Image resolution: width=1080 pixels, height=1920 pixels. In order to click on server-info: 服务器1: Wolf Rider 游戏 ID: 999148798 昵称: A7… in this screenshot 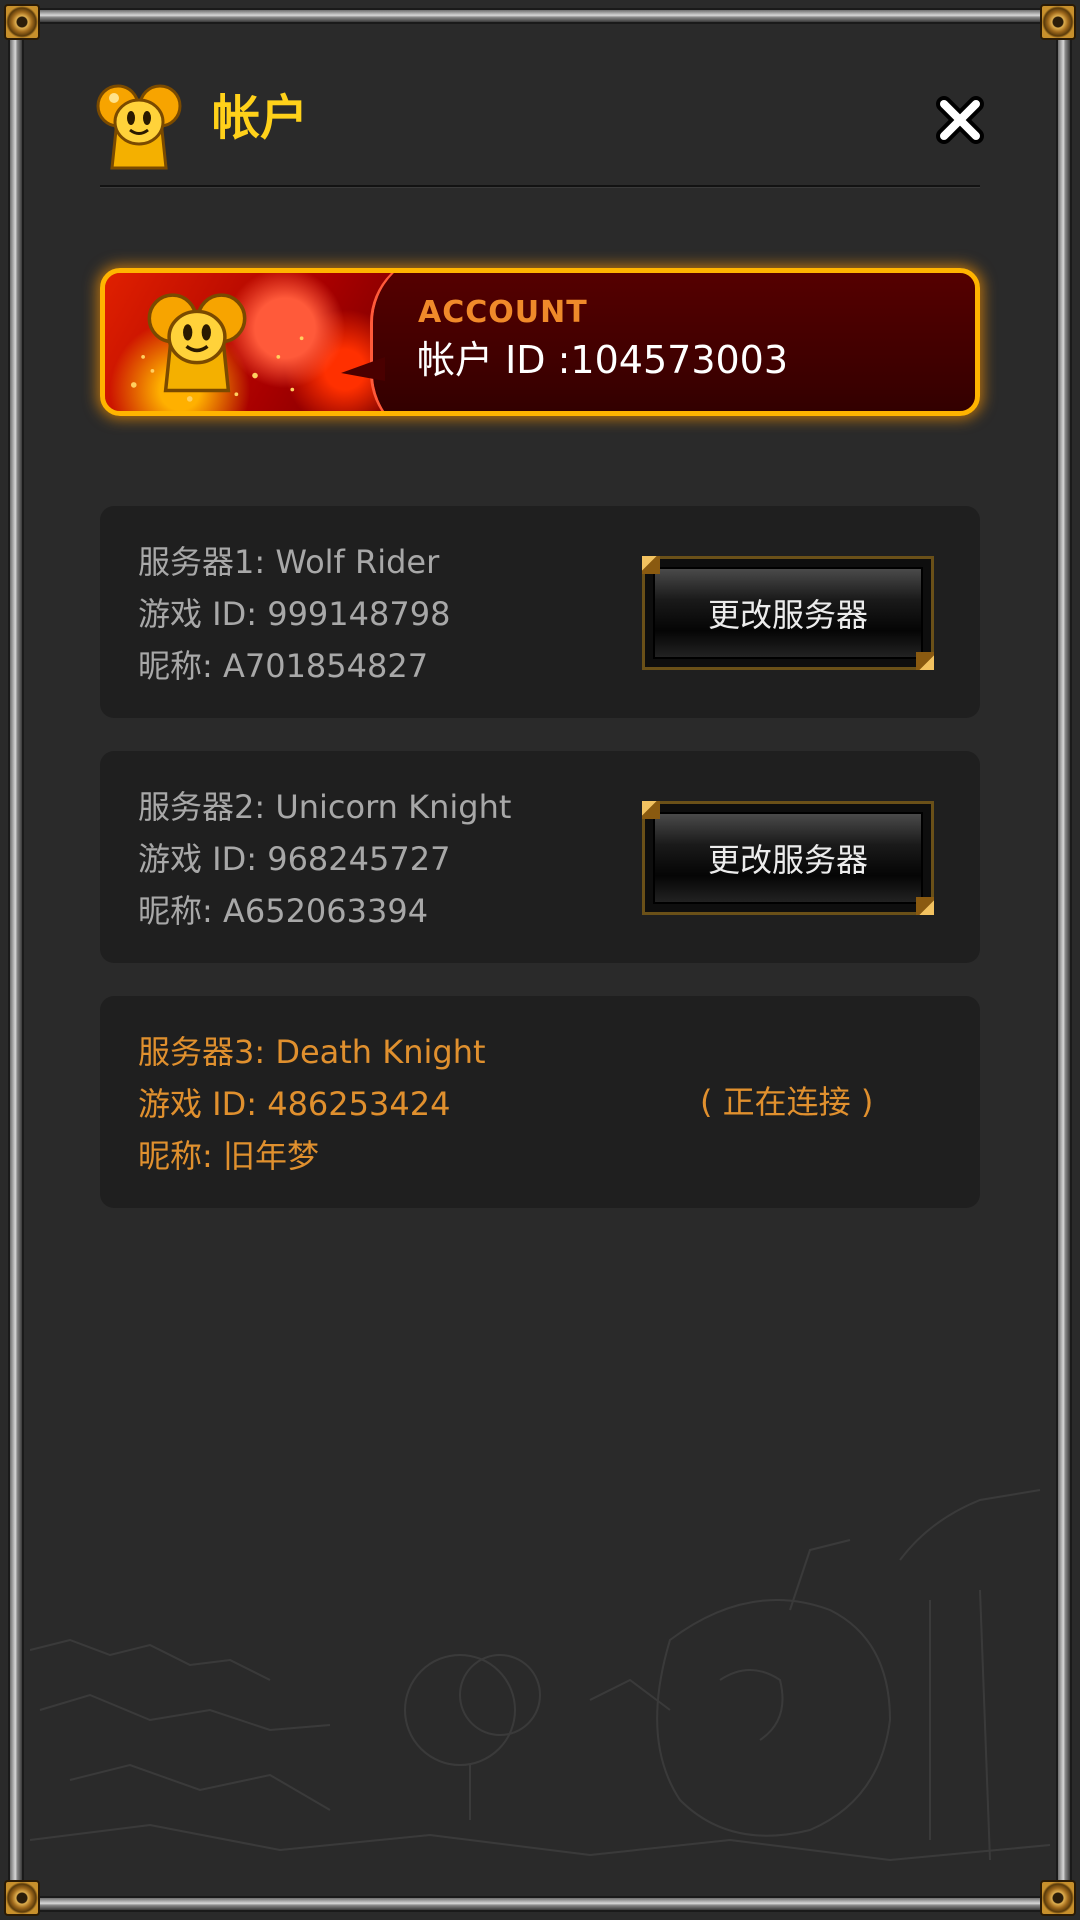, I will do `click(294, 614)`.